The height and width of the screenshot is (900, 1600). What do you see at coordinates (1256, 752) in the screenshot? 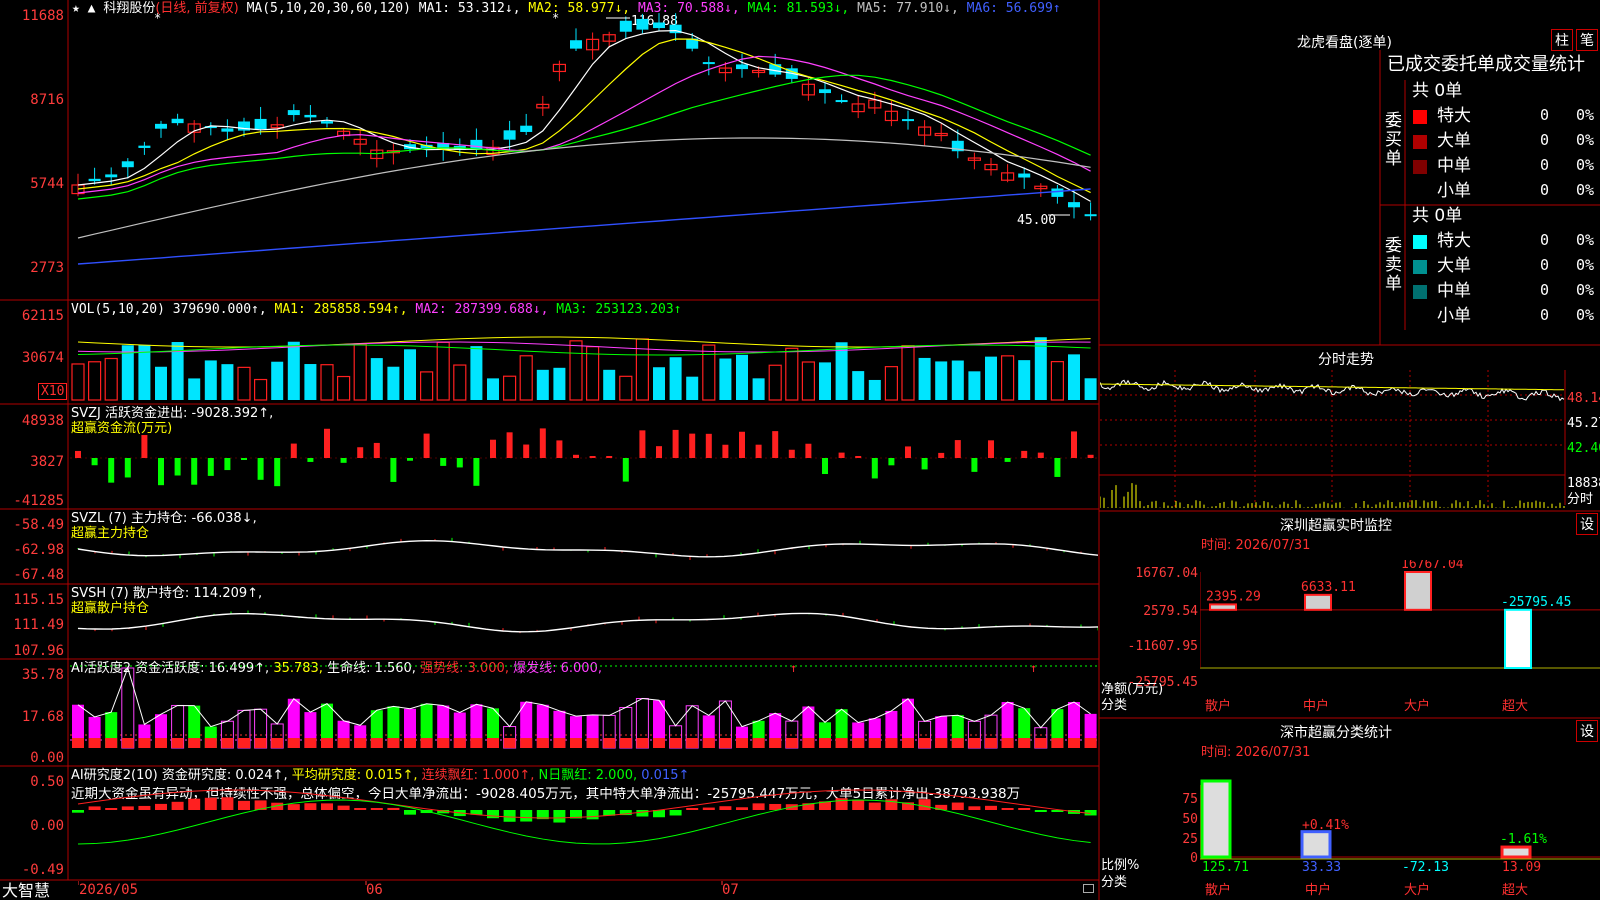
I see `fl-time: 时间: 2026/07/31` at bounding box center [1256, 752].